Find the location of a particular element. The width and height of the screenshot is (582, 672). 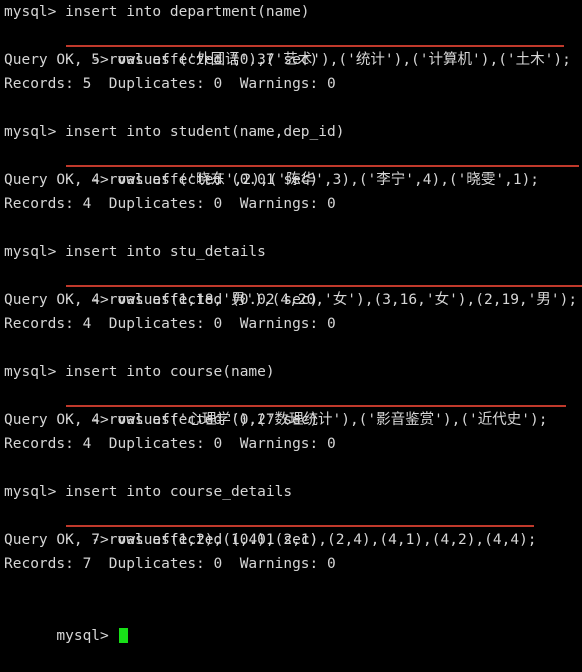

active-prompt-line: mysql> is located at coordinates (293, 622).